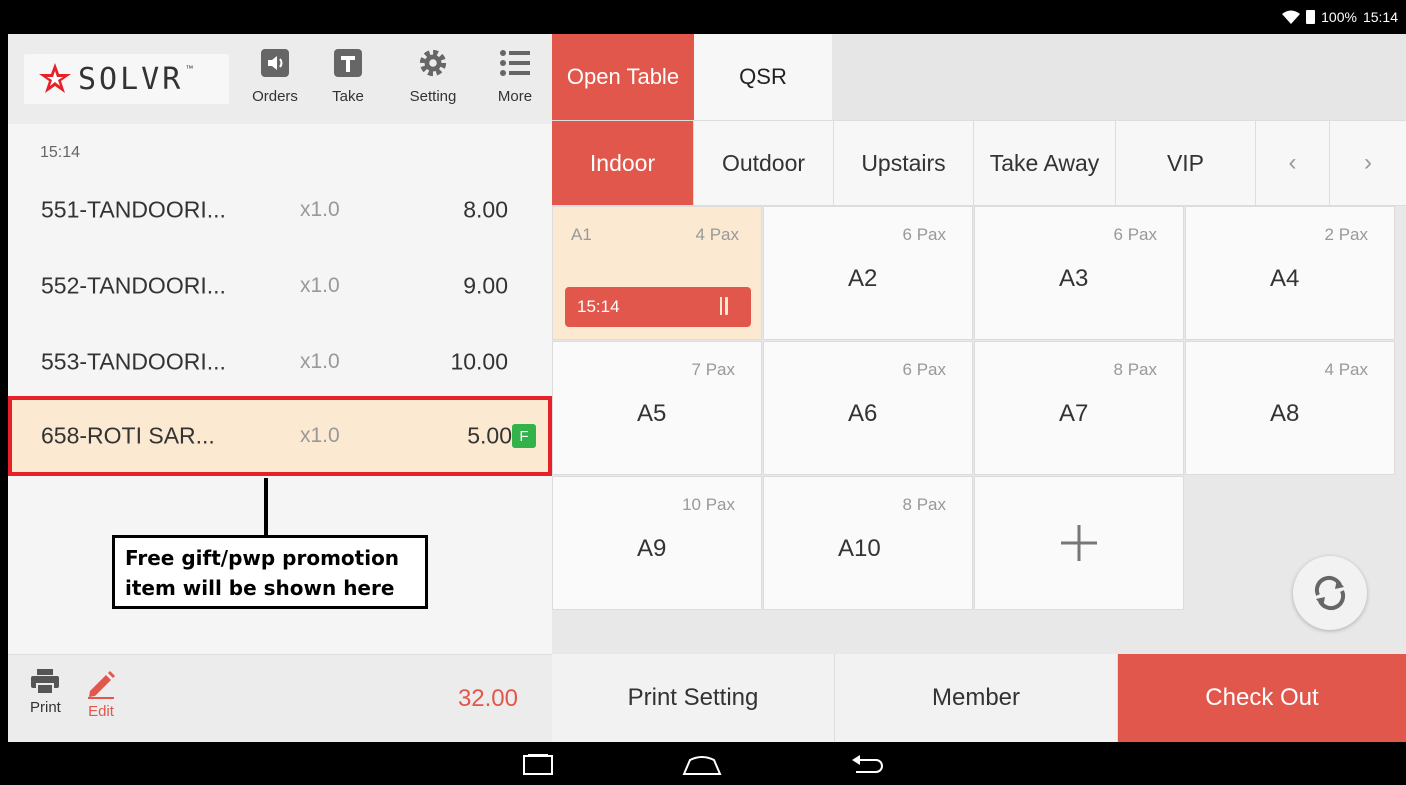  I want to click on area-tab-take-away: Take Away, so click(1045, 163).